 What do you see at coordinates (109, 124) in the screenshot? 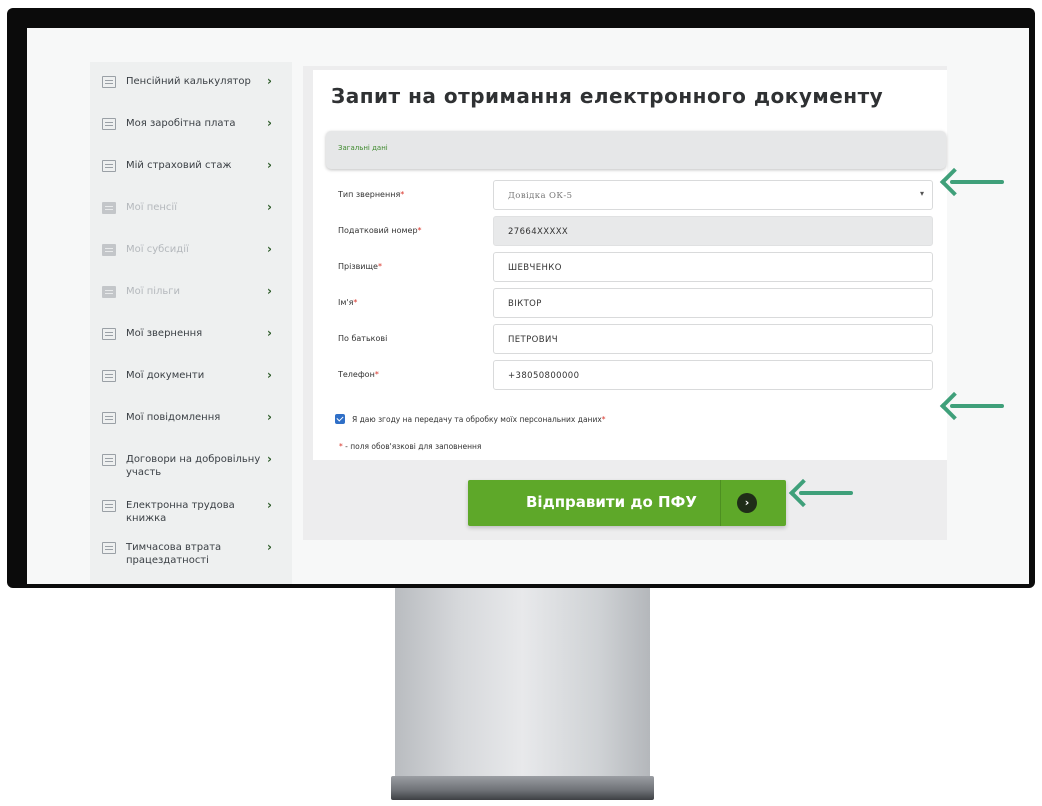
I see `wallet-icon` at bounding box center [109, 124].